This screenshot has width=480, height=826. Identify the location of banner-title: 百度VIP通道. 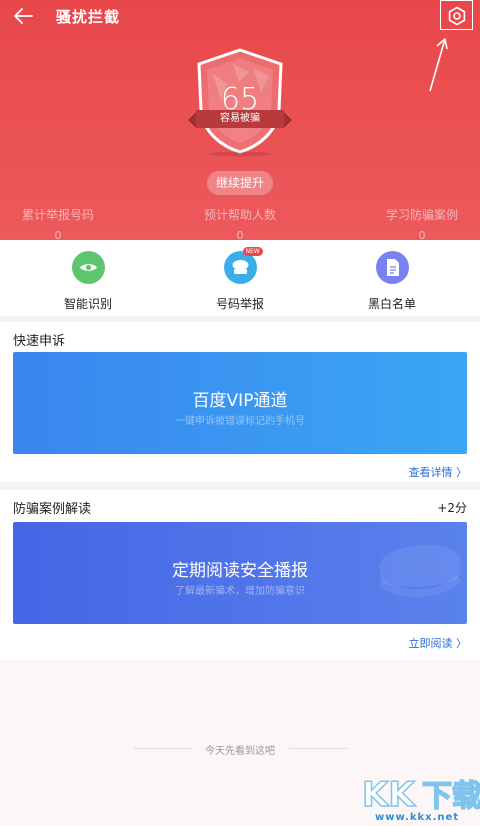
(240, 401).